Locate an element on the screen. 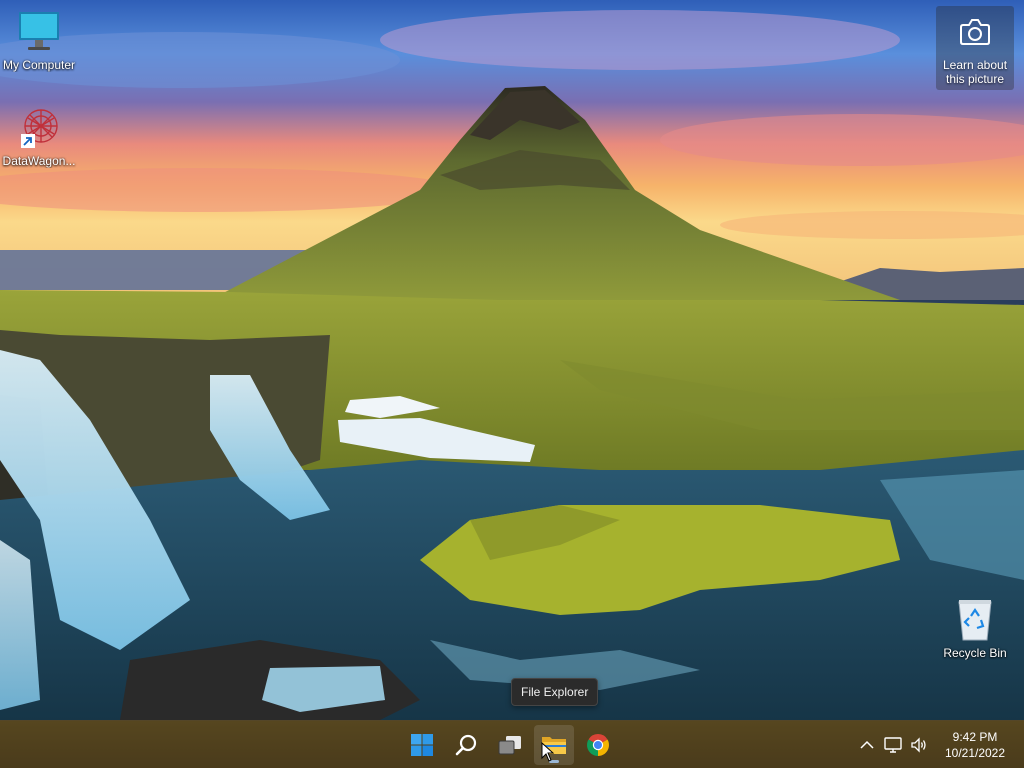 Image resolution: width=1024 pixels, height=768 pixels. volume-icon is located at coordinates (918, 745).